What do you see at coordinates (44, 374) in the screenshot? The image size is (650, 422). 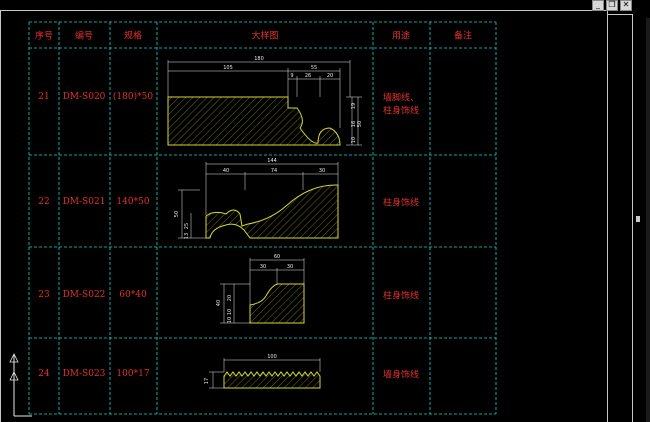 I see `row-24-seq: 24` at bounding box center [44, 374].